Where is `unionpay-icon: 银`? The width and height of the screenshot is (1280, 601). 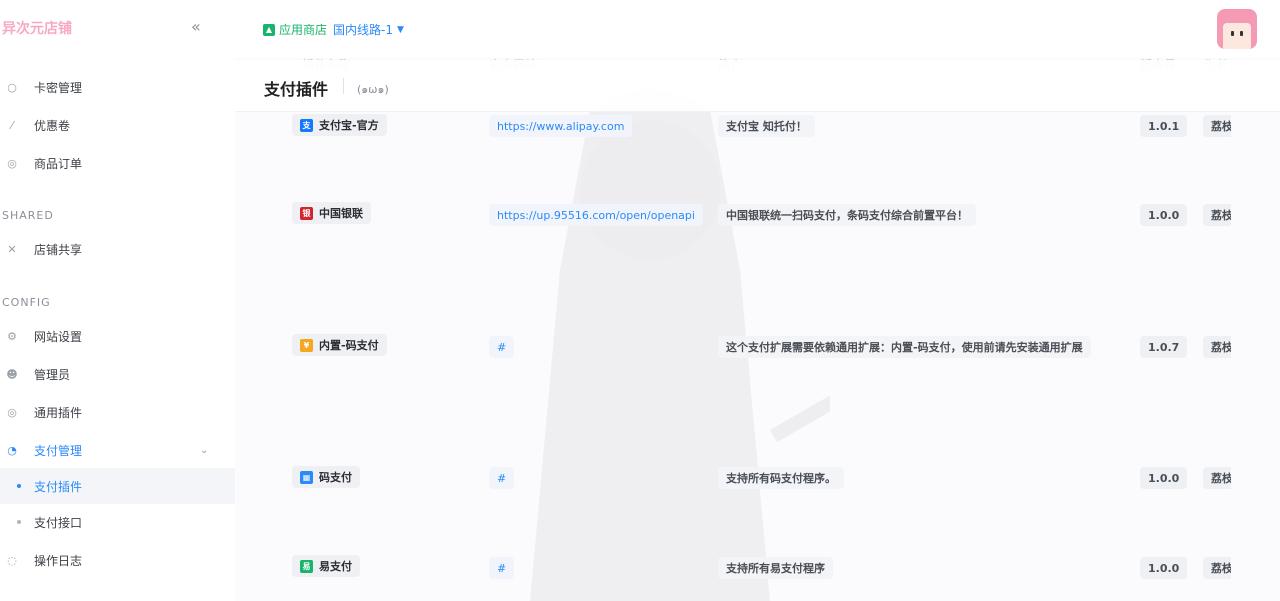
unionpay-icon: 银 is located at coordinates (306, 213).